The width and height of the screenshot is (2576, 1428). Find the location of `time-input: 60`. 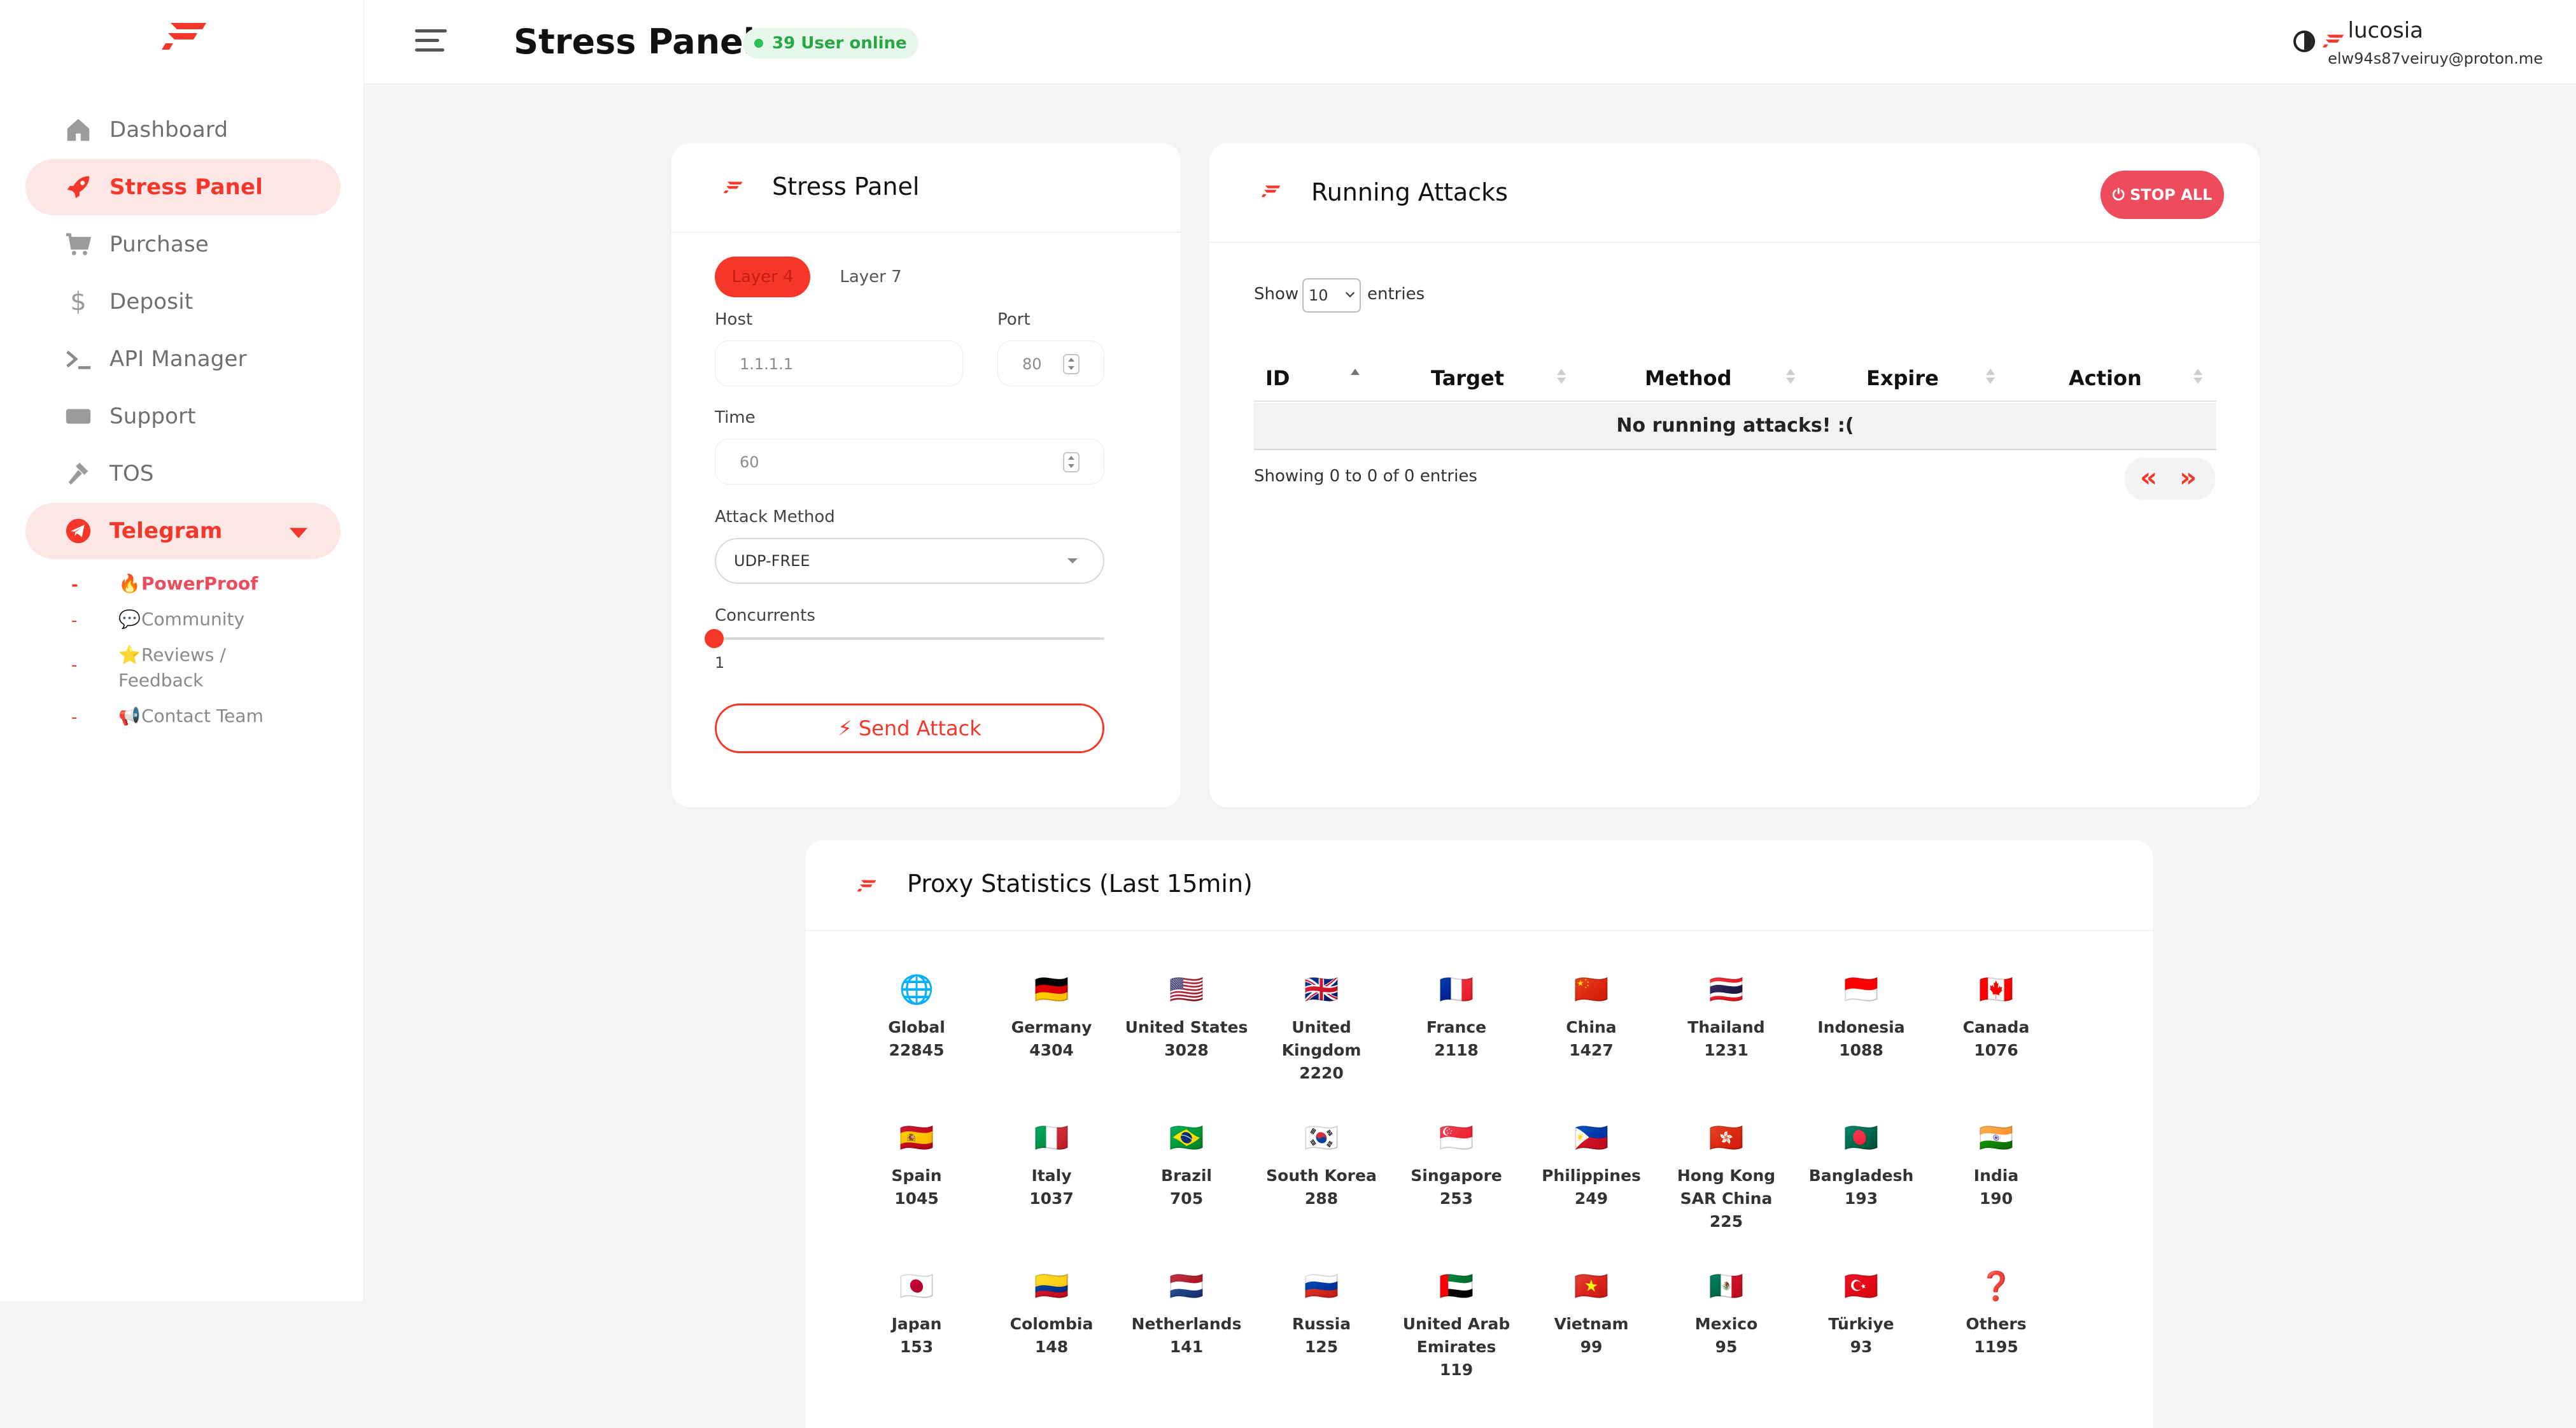

time-input: 60 is located at coordinates (910, 461).